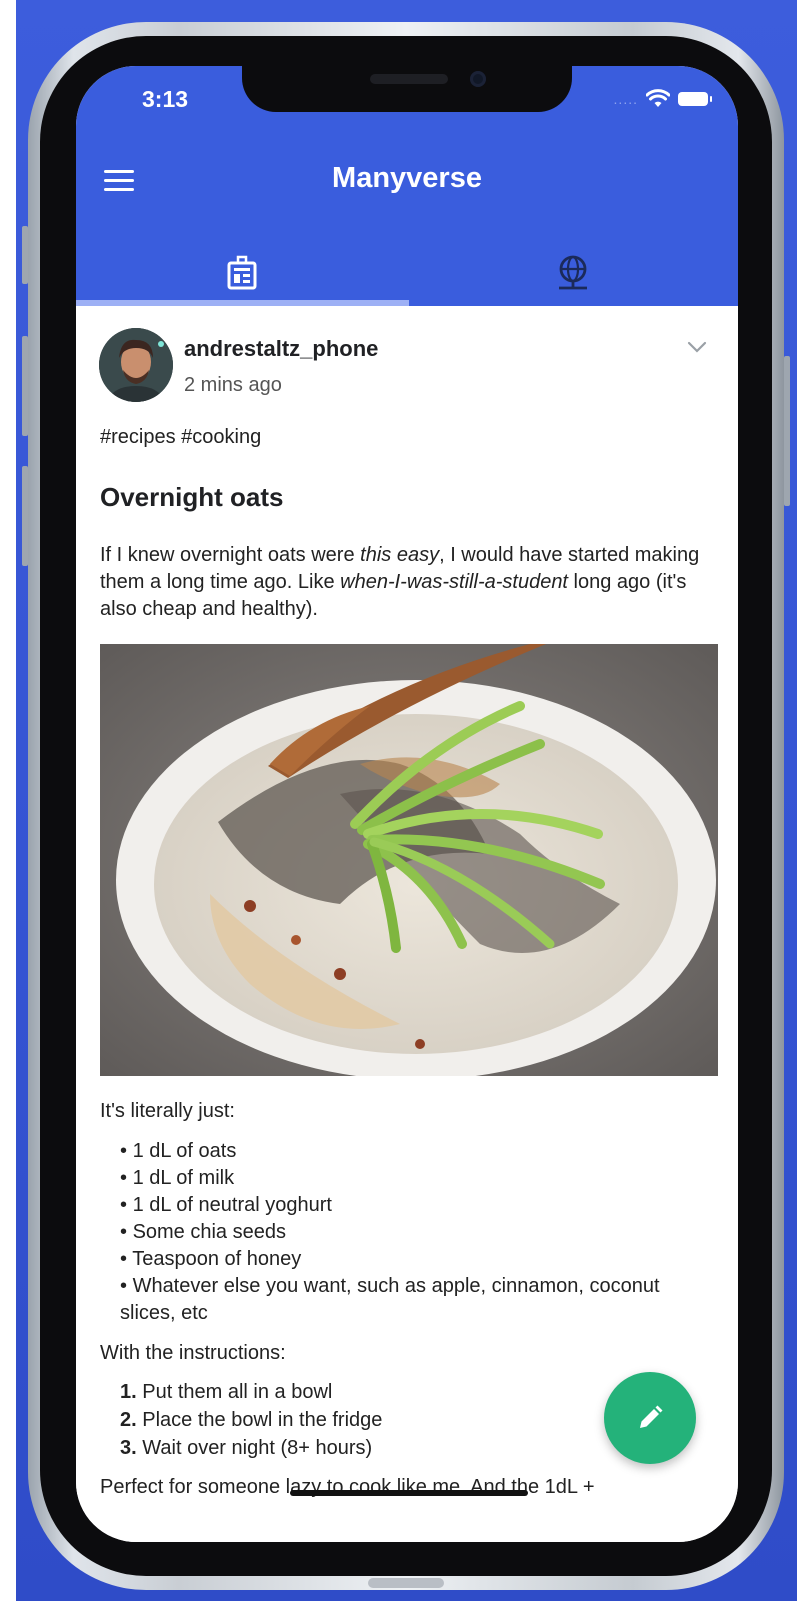 This screenshot has width=797, height=1601. Describe the element at coordinates (409, 1493) in the screenshot. I see `home-indicator` at that location.